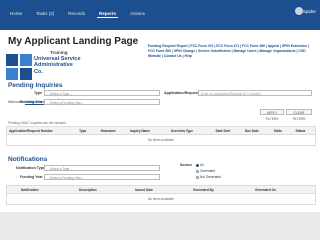 The image size is (320, 240). What do you see at coordinates (210, 177) in the screenshot?
I see `source-not-generated-label: Not Generated` at bounding box center [210, 177].